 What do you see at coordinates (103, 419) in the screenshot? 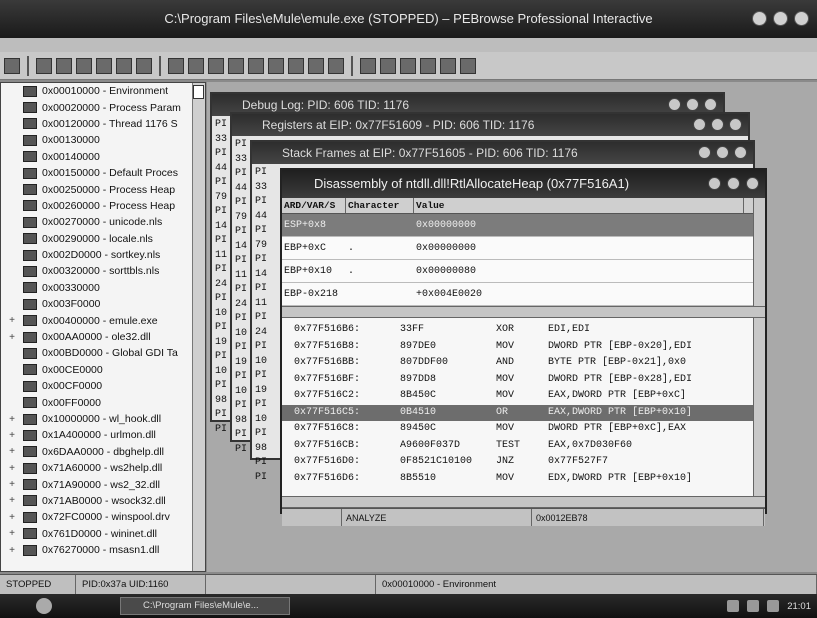
I see `tree-item: +0x10000000 - wl_hook.dll` at bounding box center [103, 419].